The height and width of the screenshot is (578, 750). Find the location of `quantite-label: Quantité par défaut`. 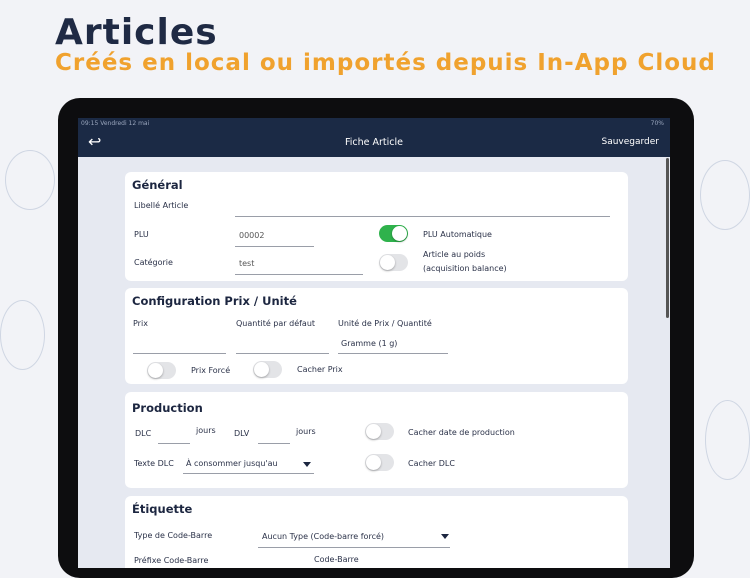

quantite-label: Quantité par défaut is located at coordinates (276, 323).